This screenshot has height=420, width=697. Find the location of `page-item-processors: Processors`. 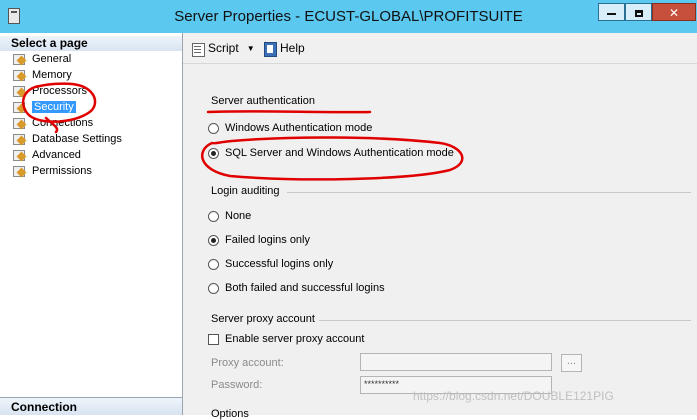

page-item-processors: Processors is located at coordinates (49, 91).